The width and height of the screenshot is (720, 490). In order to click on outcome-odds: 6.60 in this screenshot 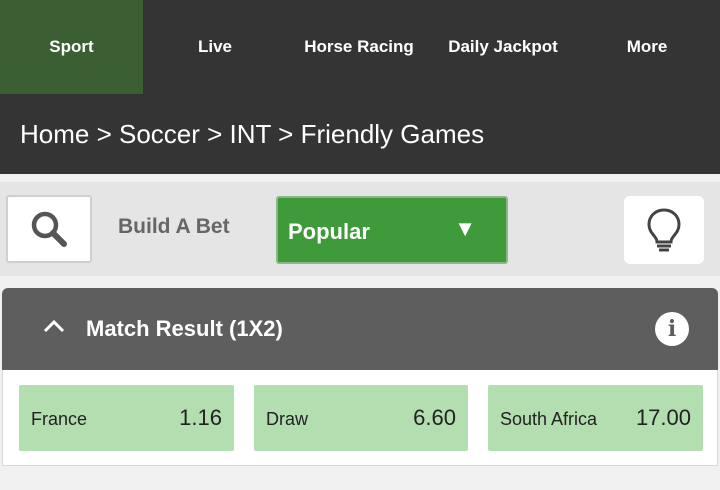, I will do `click(434, 417)`.